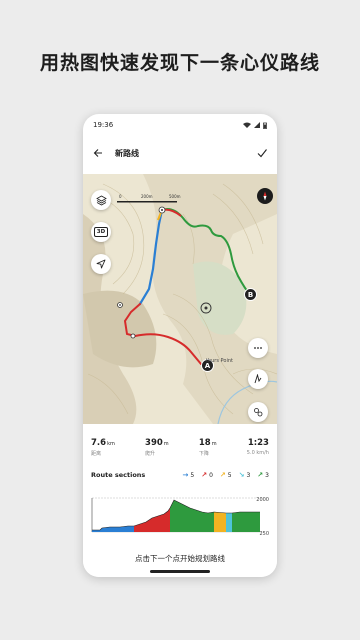 This screenshot has height=640, width=360. Describe the element at coordinates (180, 514) in the screenshot. I see `elevation-profile` at that location.